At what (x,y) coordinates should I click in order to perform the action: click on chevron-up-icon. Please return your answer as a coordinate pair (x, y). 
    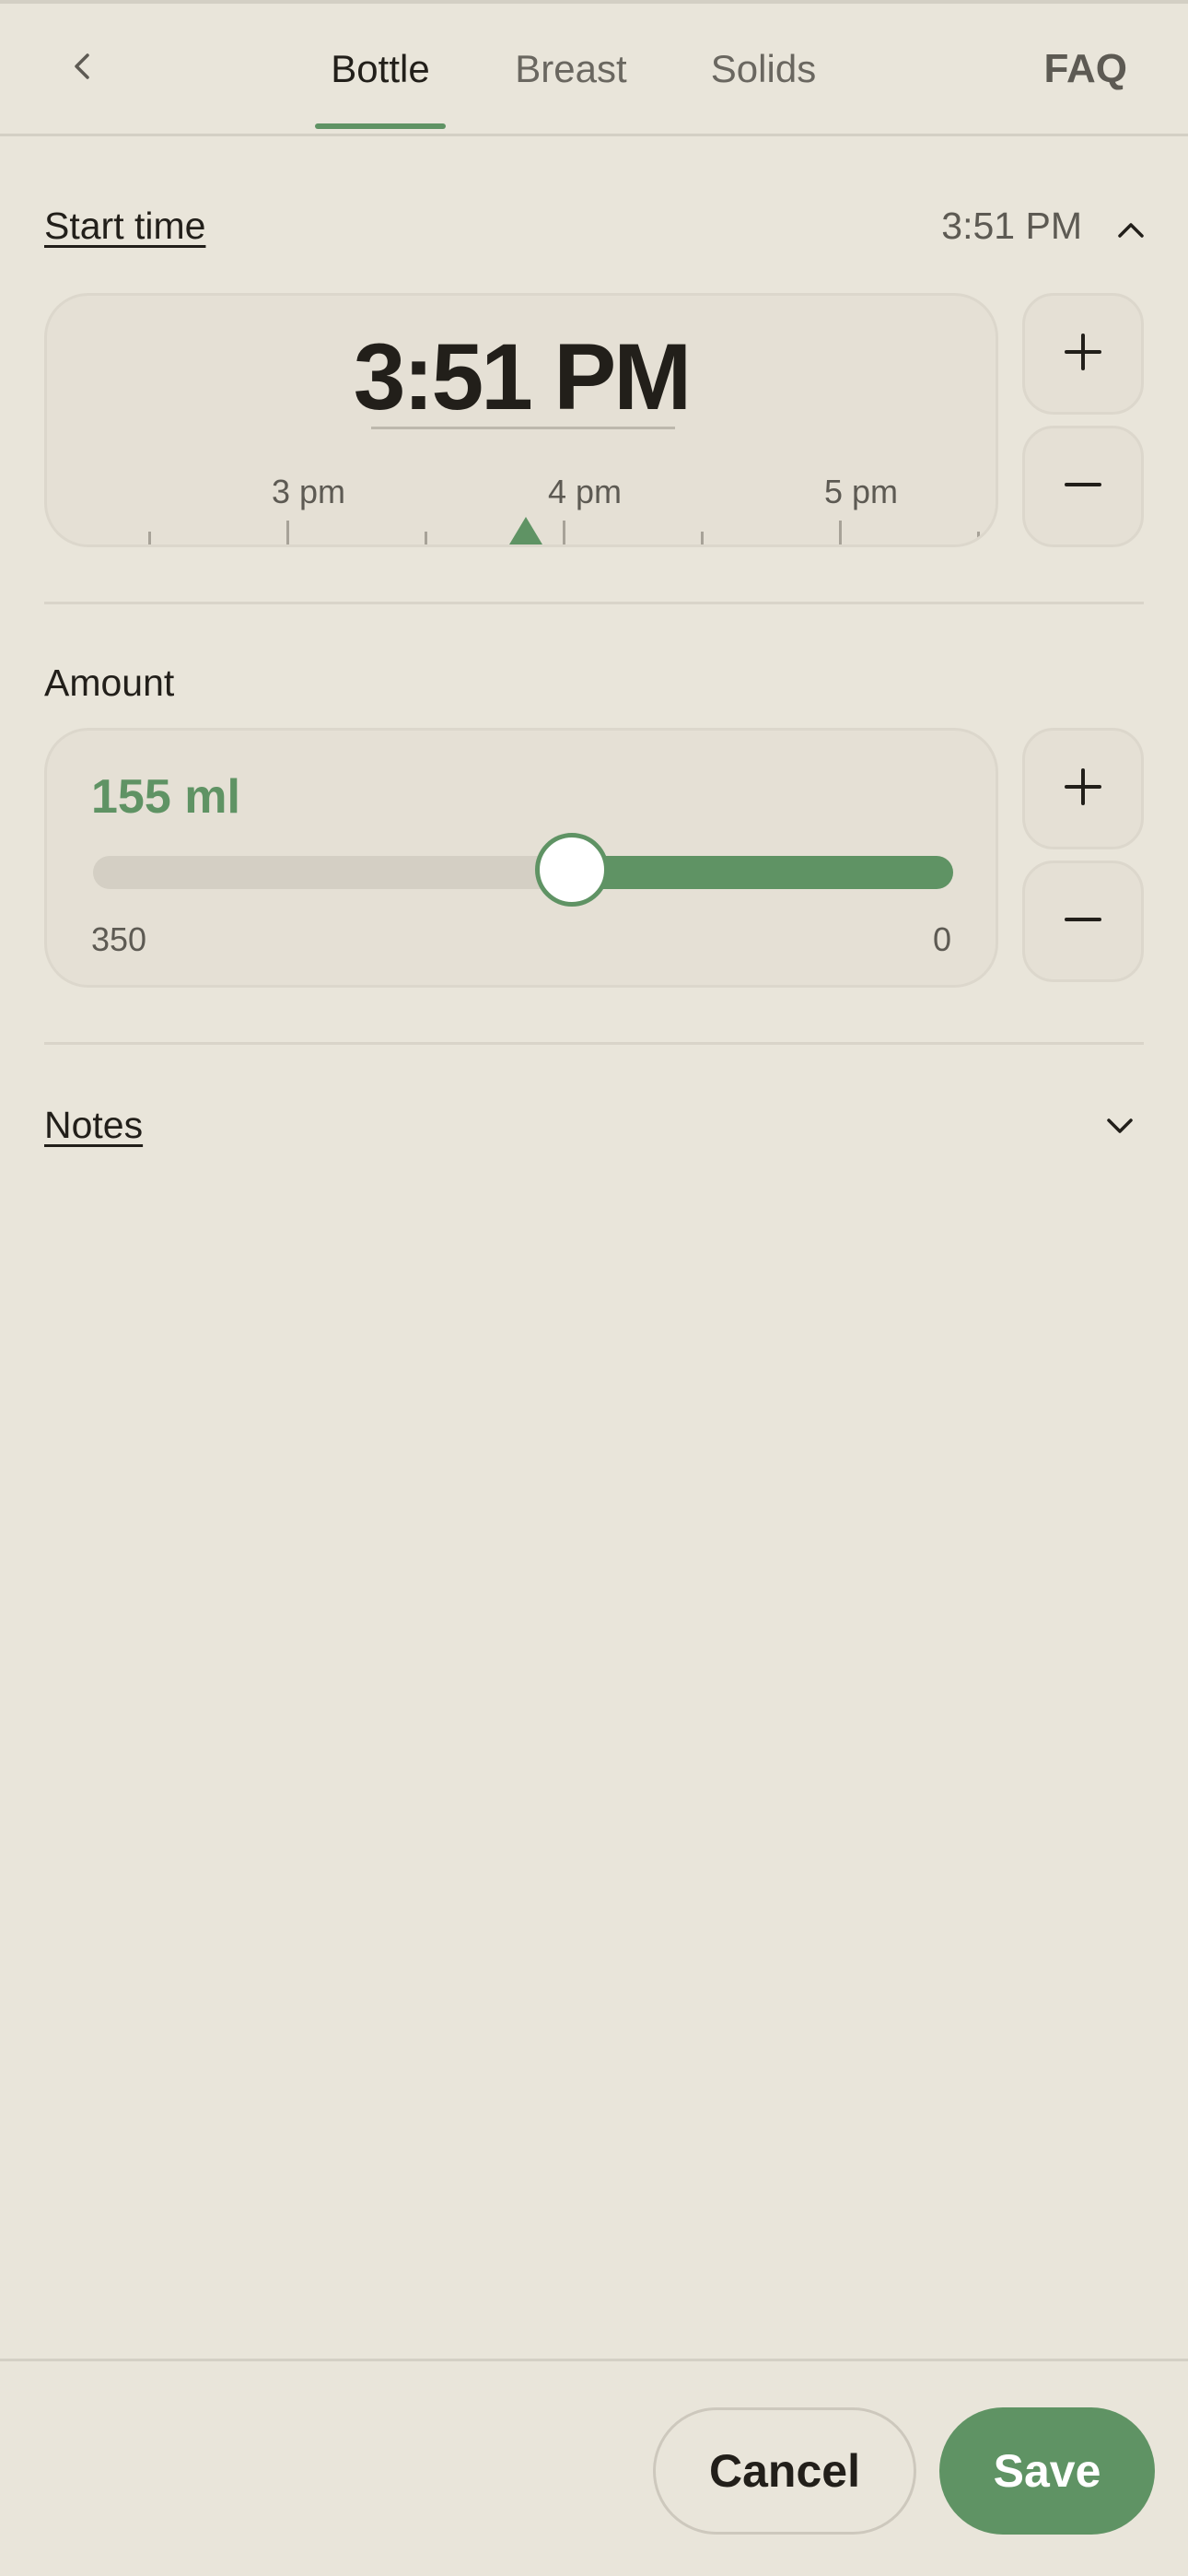
    Looking at the image, I should click on (1131, 233).